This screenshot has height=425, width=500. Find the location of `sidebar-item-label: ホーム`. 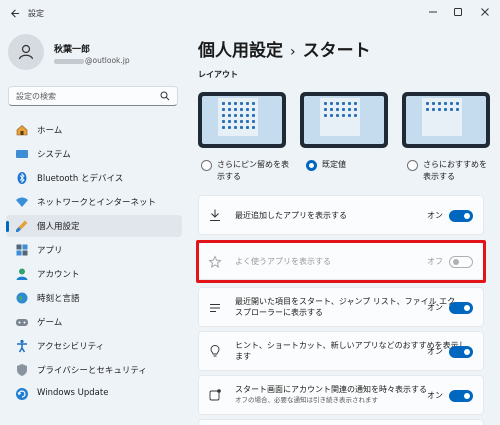

sidebar-item-label: ホーム is located at coordinates (50, 131).